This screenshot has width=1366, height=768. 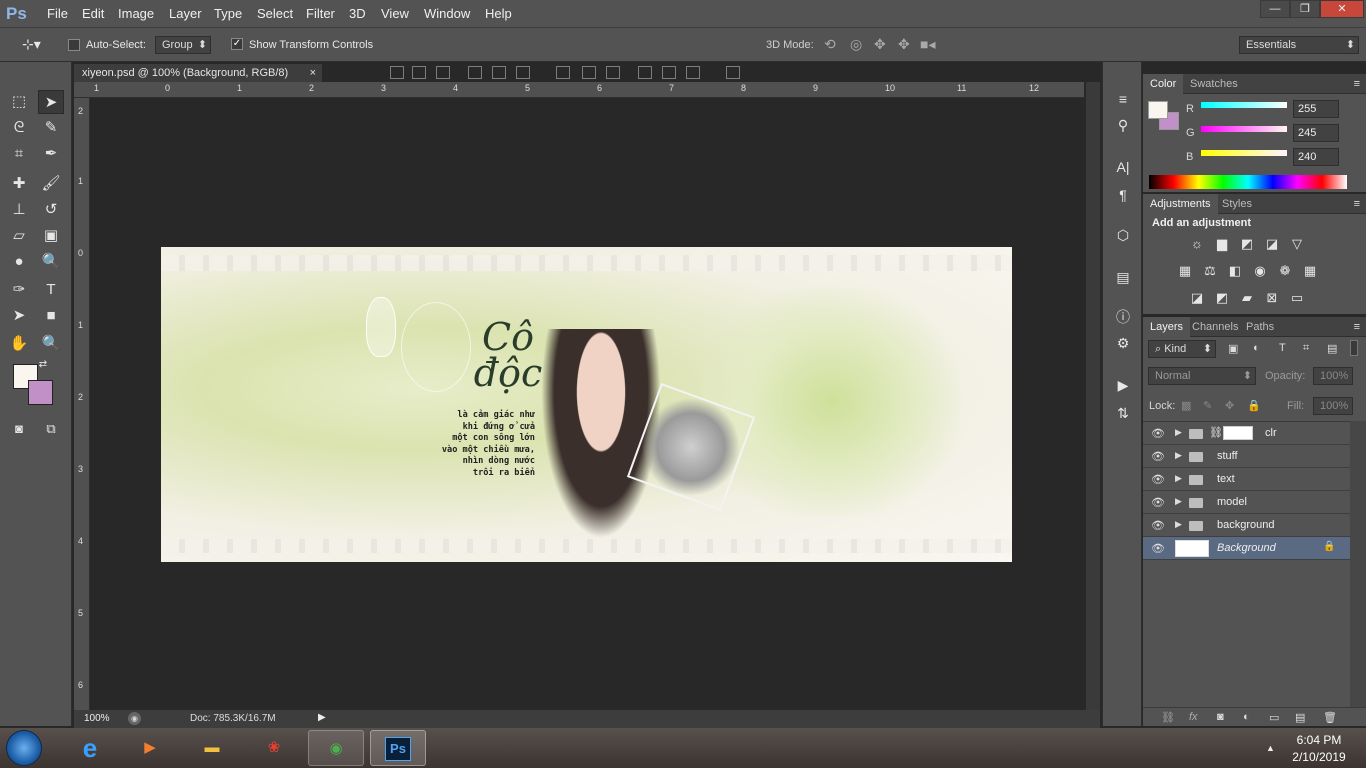 I want to click on menu-edit: Edit, so click(x=93, y=13).